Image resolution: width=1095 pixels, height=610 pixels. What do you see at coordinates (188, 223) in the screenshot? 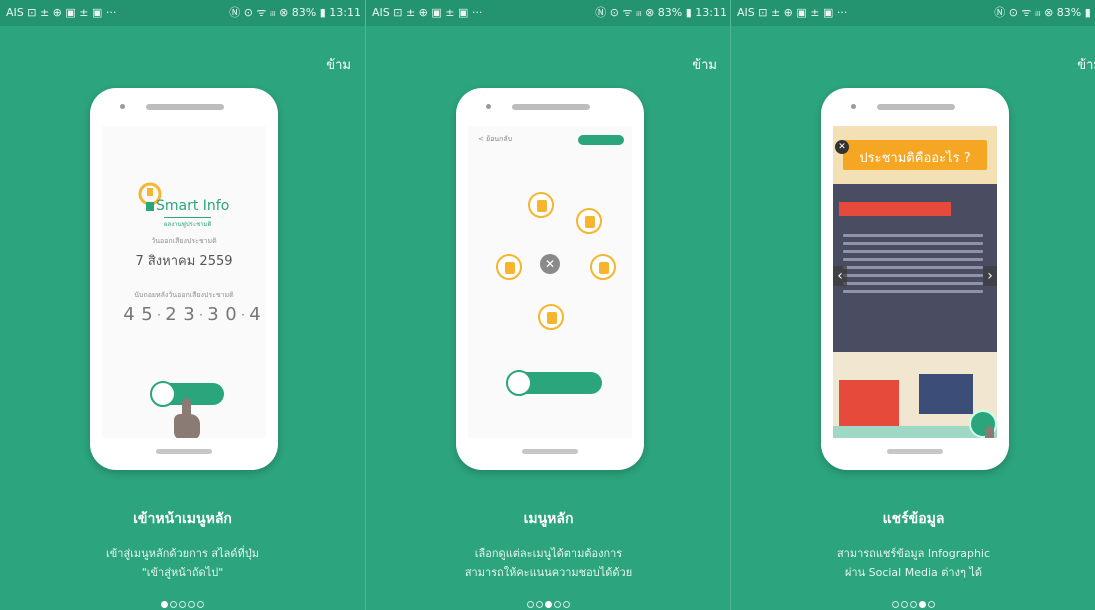
I see `logo-subtitle: ผลงานฟูประชามติ` at bounding box center [188, 223].